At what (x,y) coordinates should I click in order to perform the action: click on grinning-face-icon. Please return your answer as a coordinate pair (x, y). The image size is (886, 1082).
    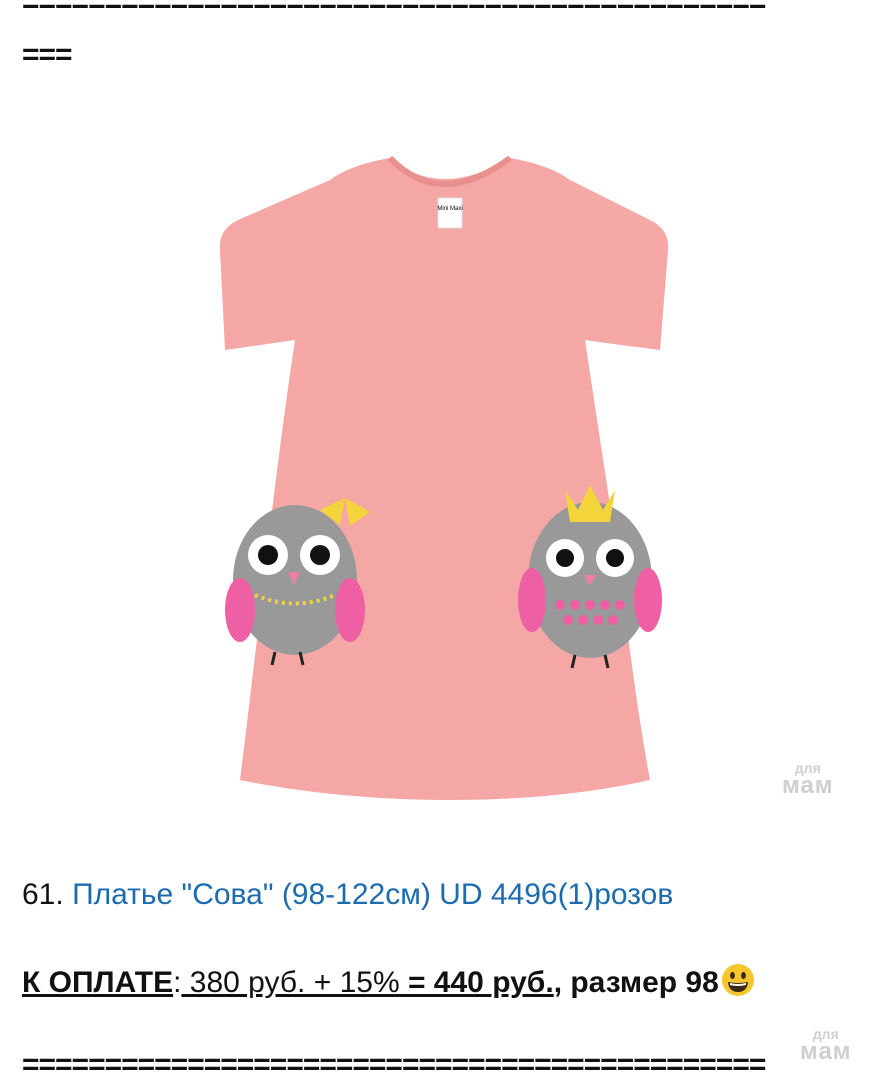
    Looking at the image, I should click on (738, 980).